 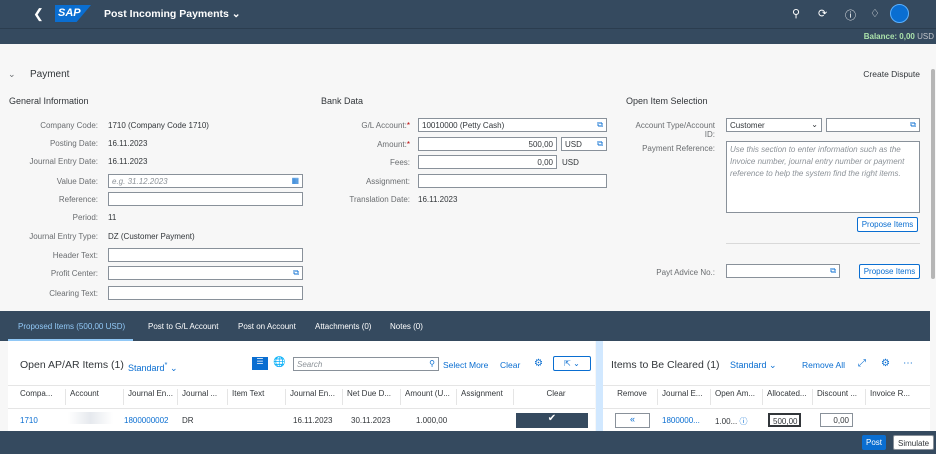 I want to click on globe-icon: 🌐, so click(x=279, y=362).